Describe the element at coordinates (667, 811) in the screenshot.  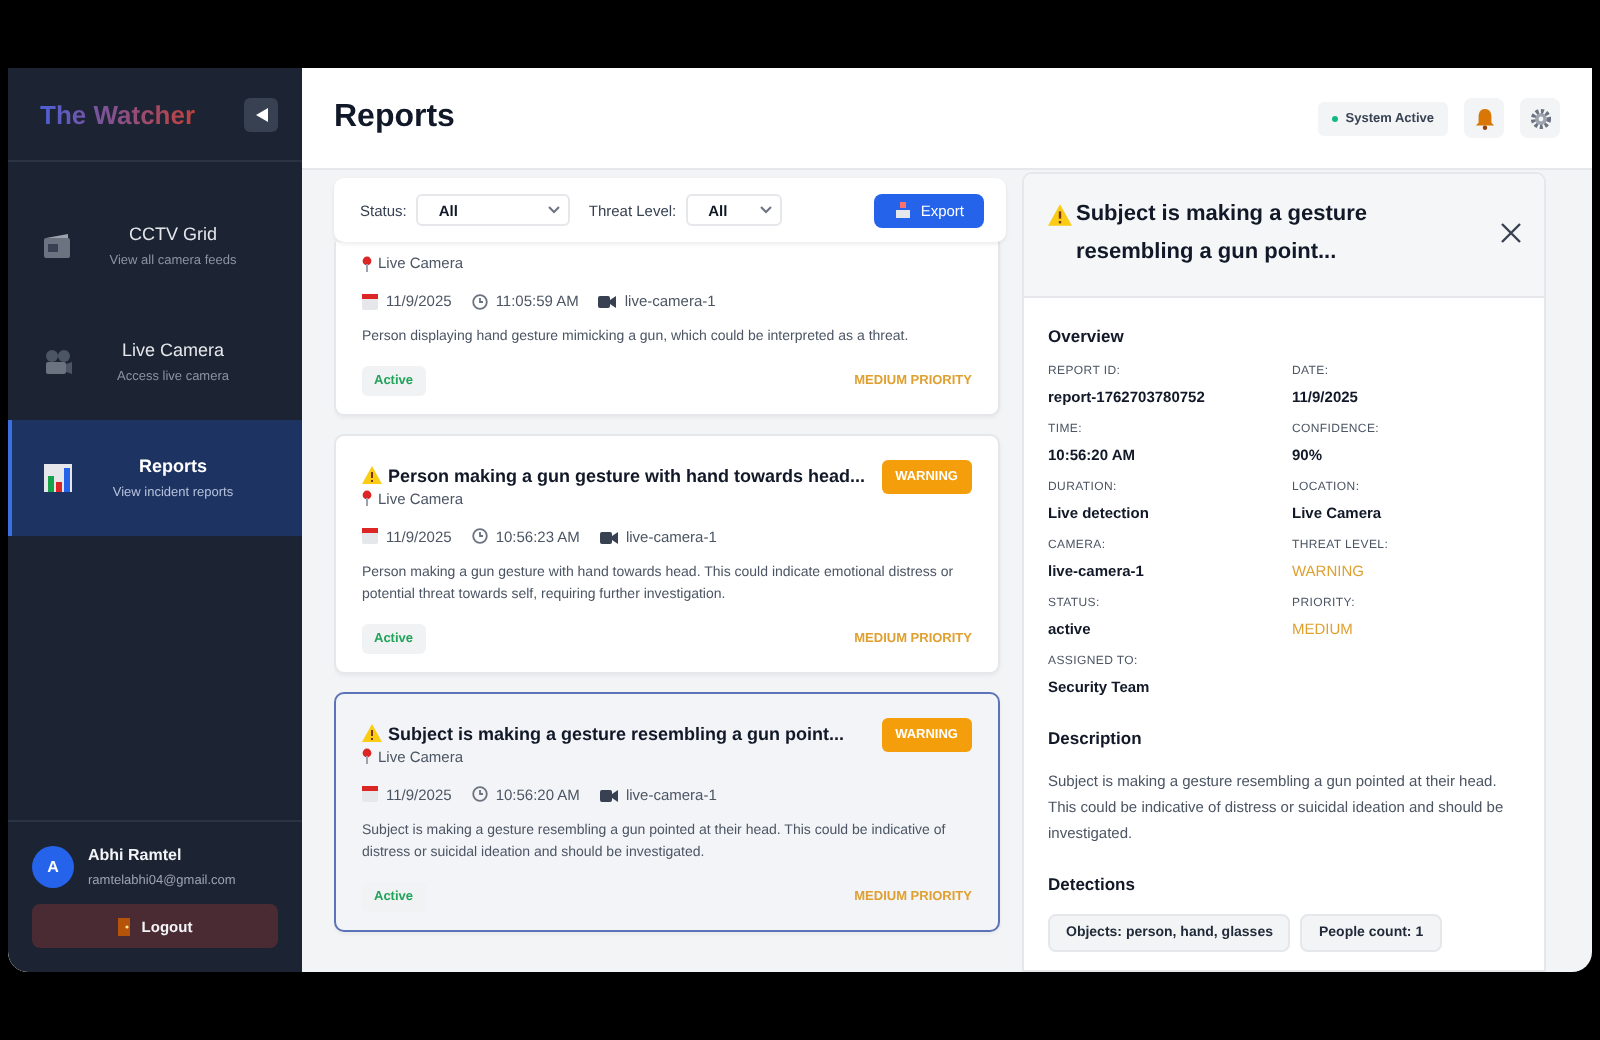
I see `report-card` at that location.